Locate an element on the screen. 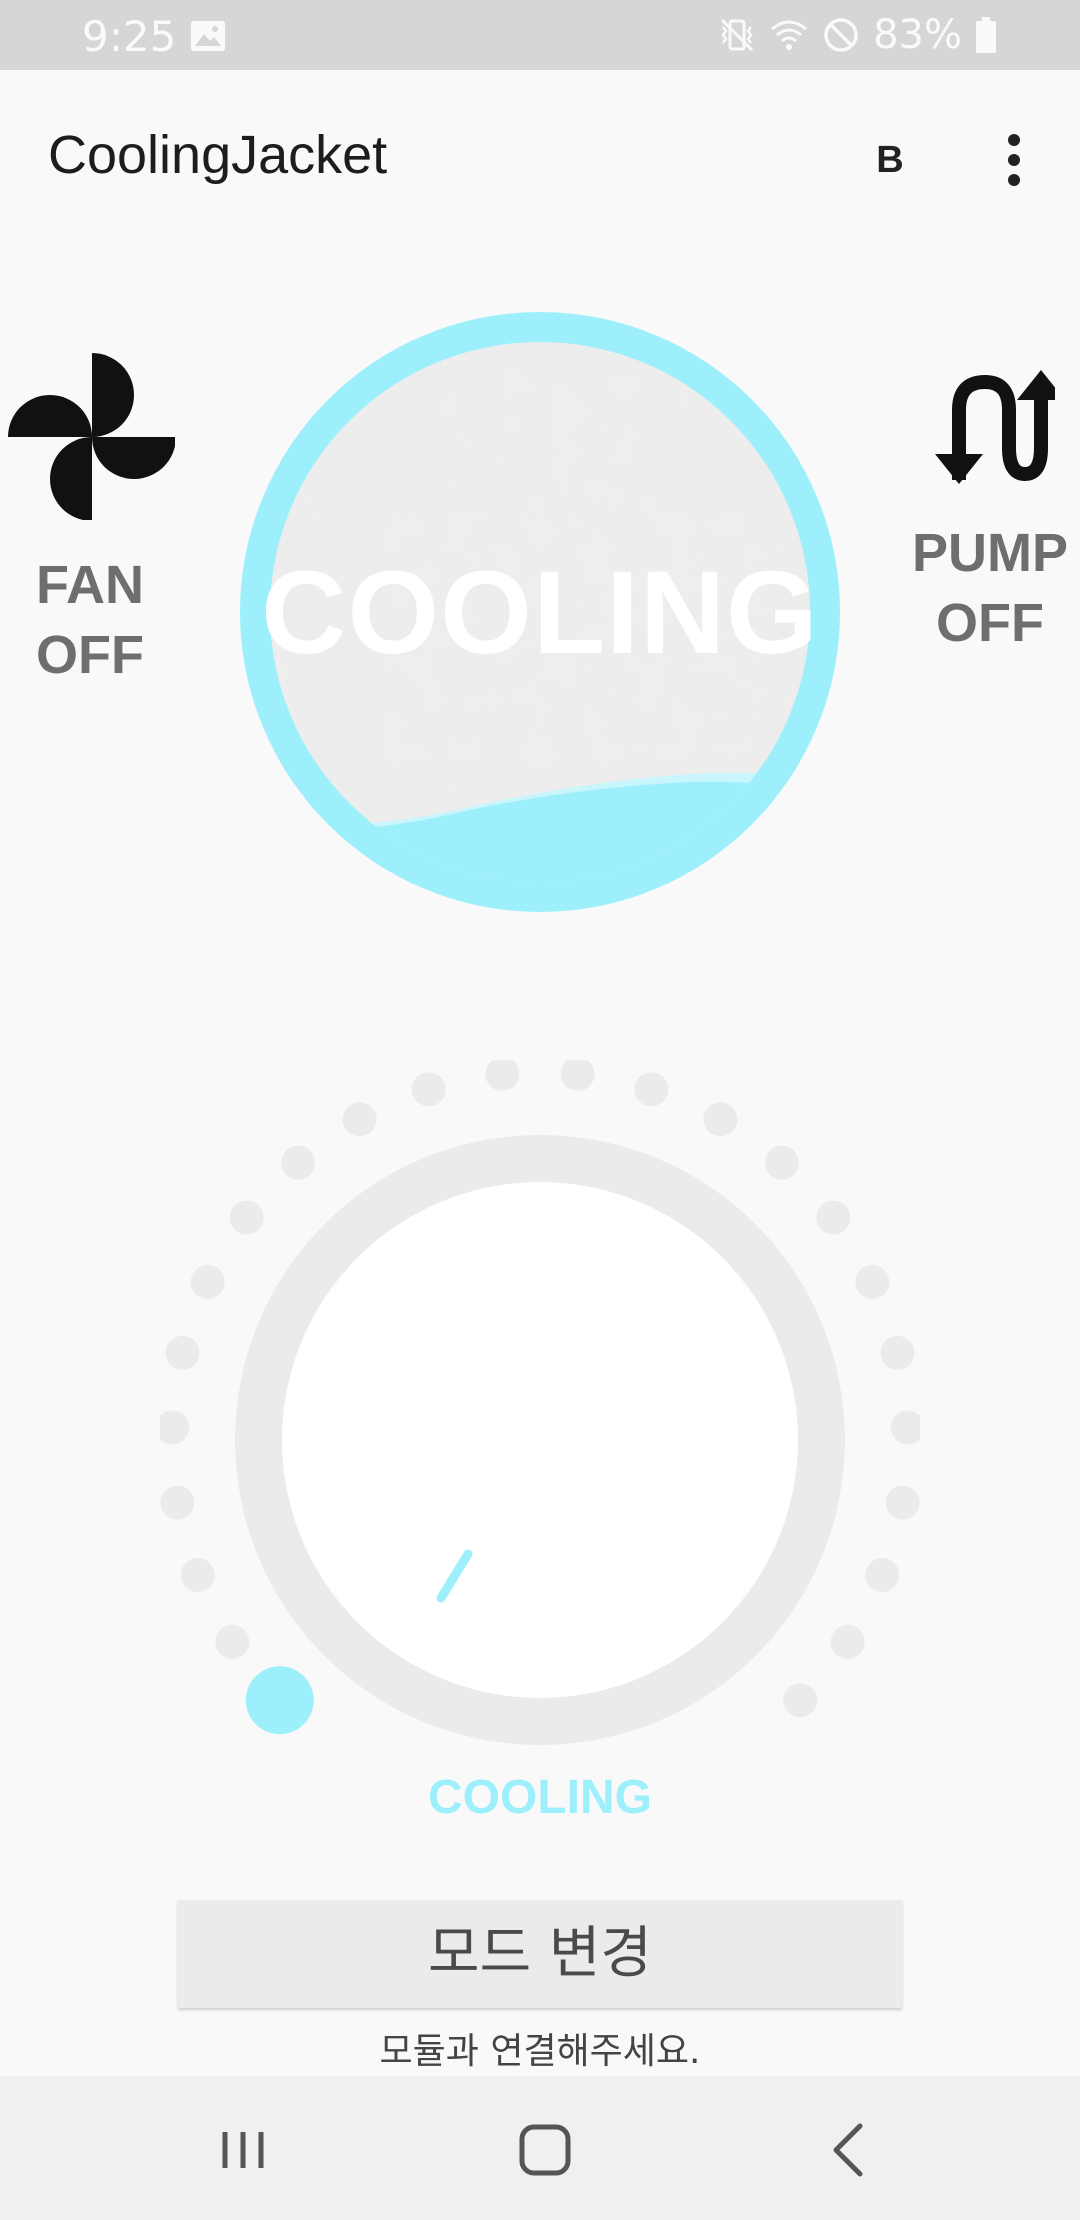  dial-knob is located at coordinates (540, 1440).